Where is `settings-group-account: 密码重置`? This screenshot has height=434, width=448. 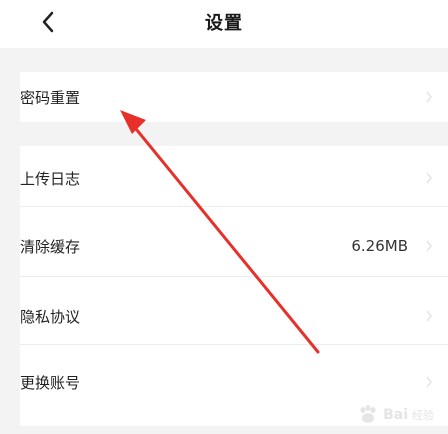 settings-group-account: 密码重置 is located at coordinates (234, 97).